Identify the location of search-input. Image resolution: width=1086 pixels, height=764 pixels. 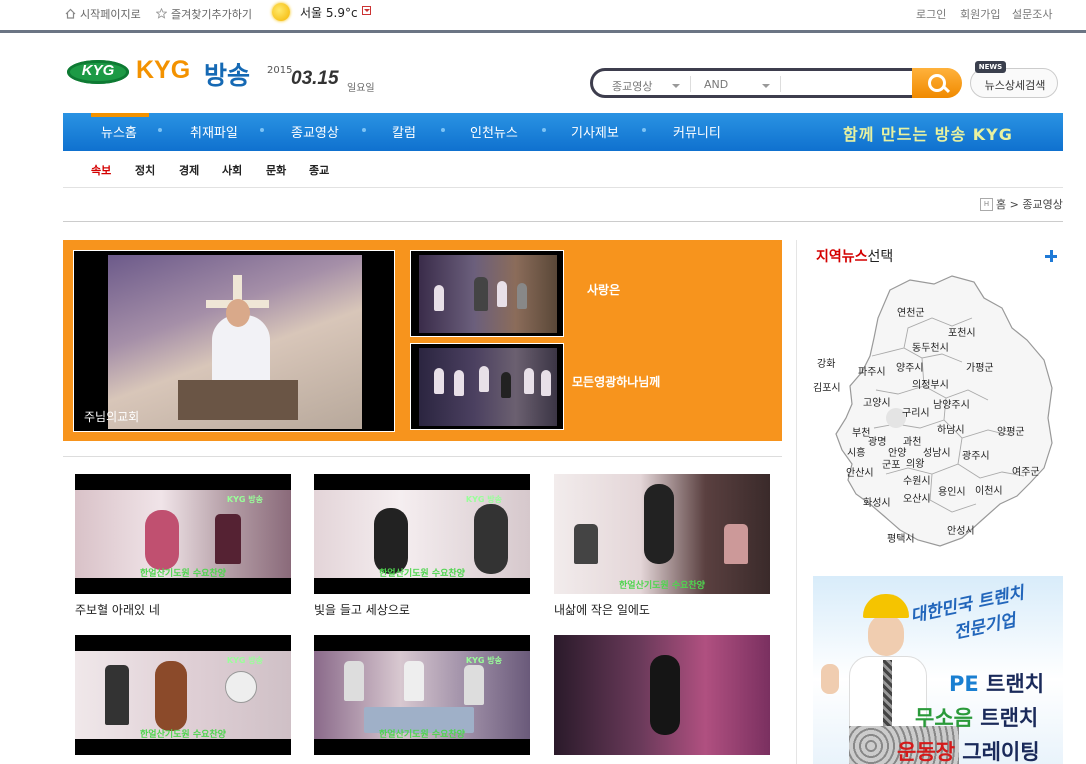
(849, 84).